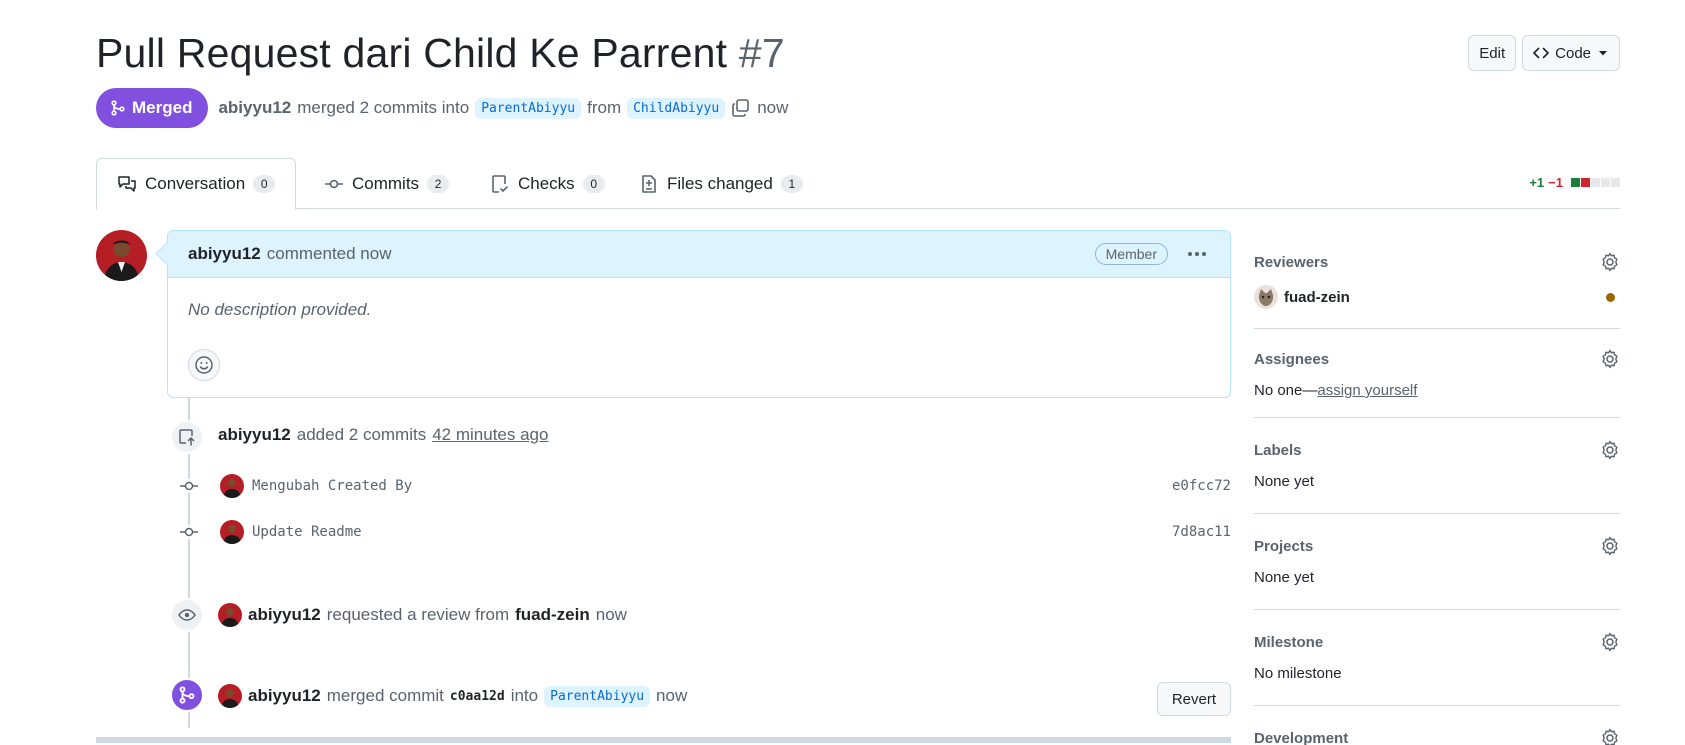  I want to click on tab-counter: 2, so click(438, 183).